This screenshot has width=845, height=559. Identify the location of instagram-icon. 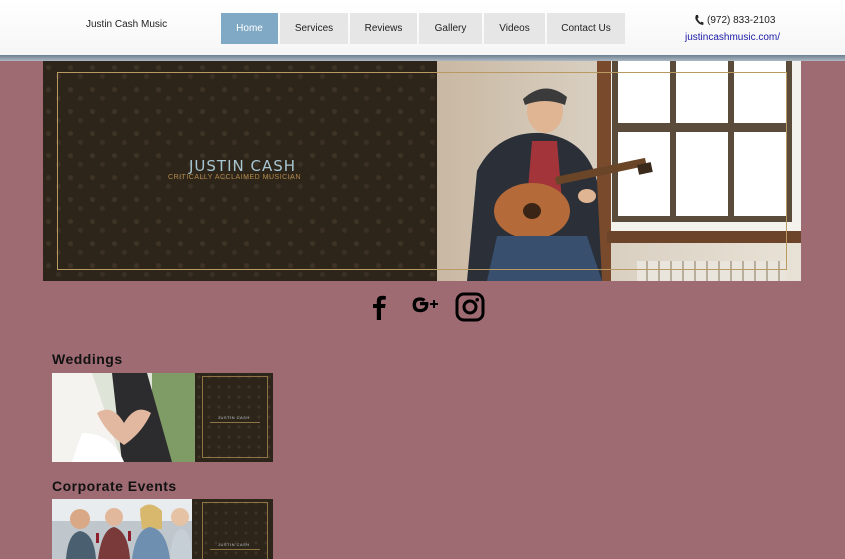
(470, 307).